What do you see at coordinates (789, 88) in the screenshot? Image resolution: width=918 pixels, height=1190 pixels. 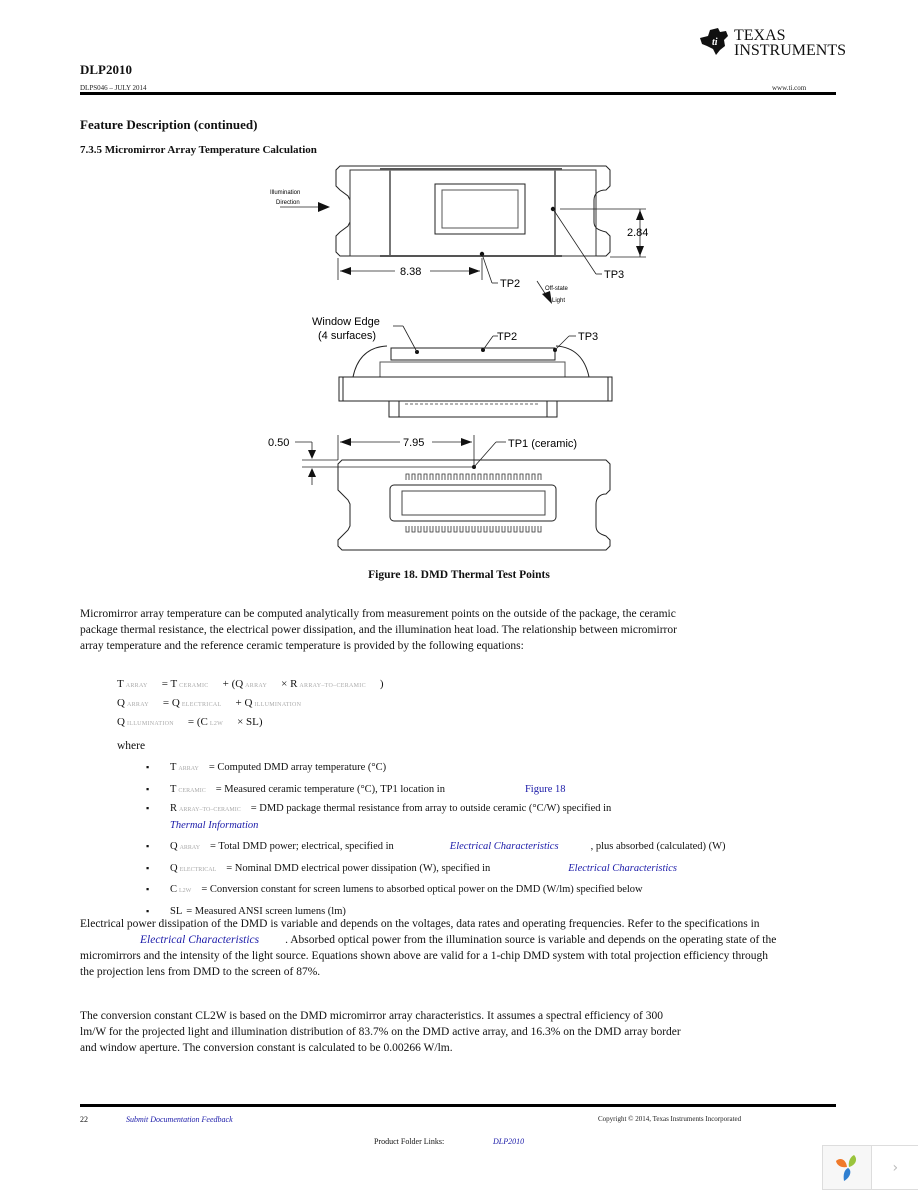 I see `site-url: www.ti.com` at bounding box center [789, 88].